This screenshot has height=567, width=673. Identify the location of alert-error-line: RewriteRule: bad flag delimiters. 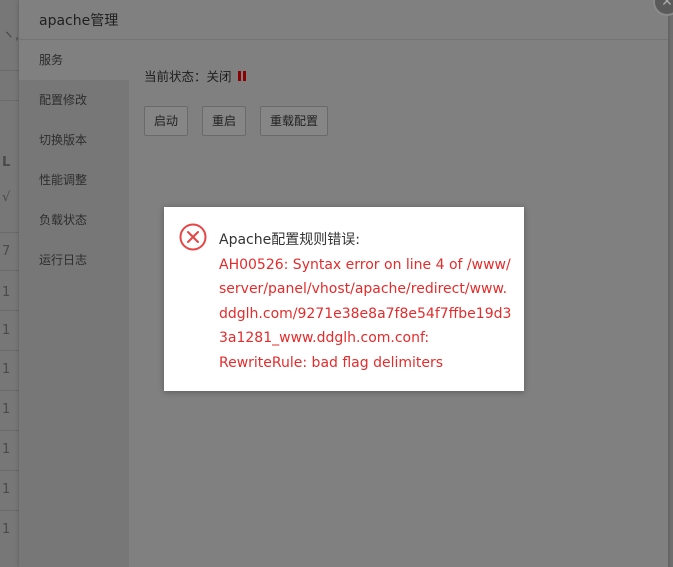
(331, 362).